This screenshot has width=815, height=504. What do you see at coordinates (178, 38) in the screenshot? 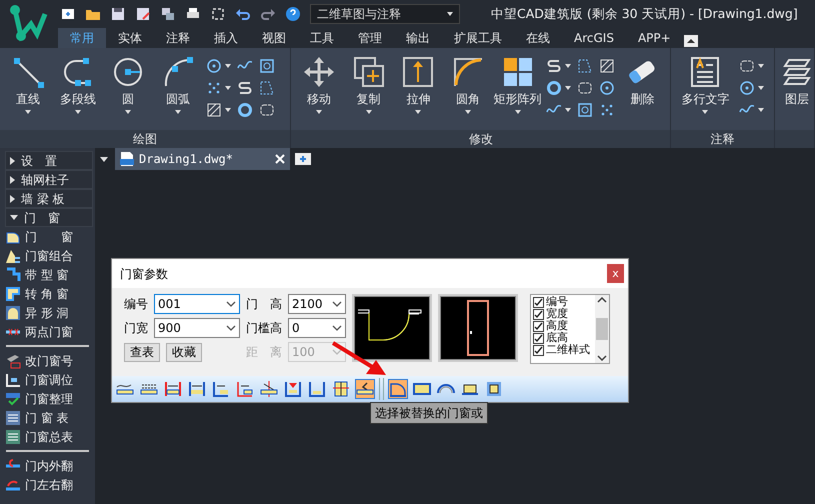
I see `ribbon-tab: 注释` at bounding box center [178, 38].